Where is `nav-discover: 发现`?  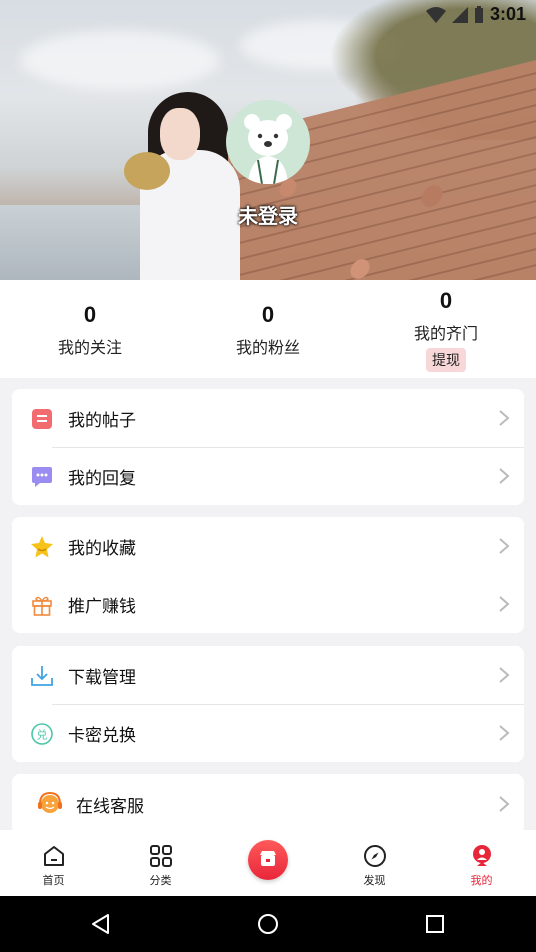
nav-discover: 发现 is located at coordinates (374, 863).